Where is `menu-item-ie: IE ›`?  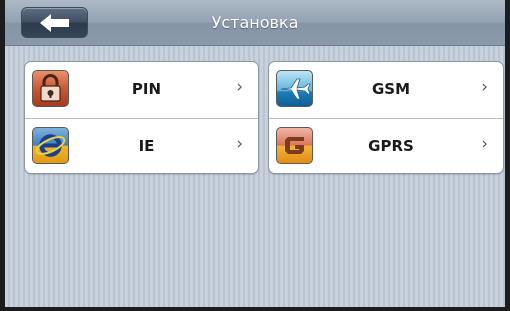 menu-item-ie: IE › is located at coordinates (141, 145).